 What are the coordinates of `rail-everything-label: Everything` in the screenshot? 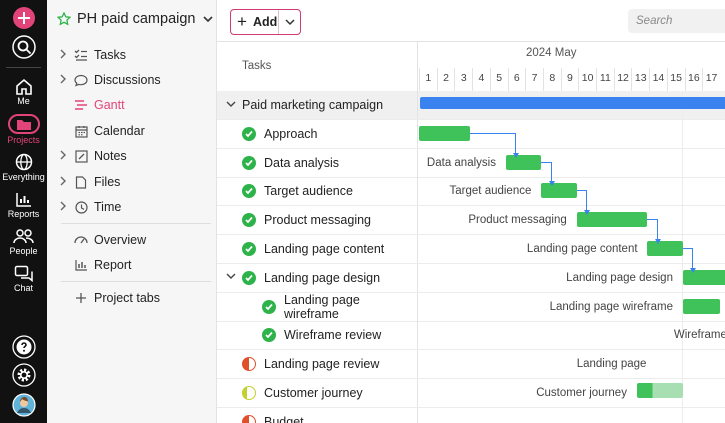 It's located at (23, 177).